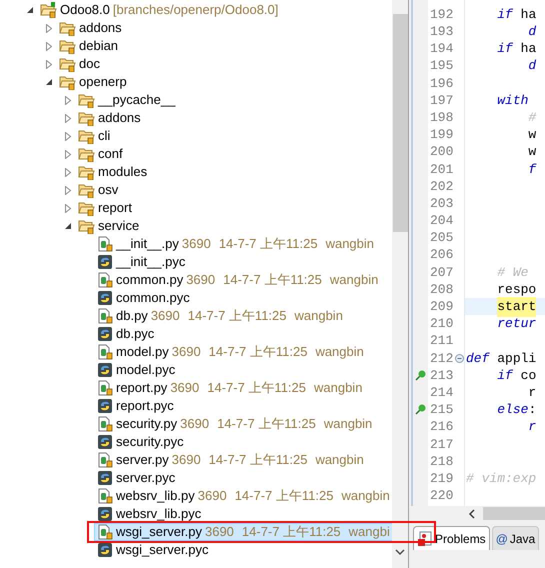 The height and width of the screenshot is (568, 545). I want to click on repository-path: [branches/openerp/Odoo8.0], so click(195, 10).